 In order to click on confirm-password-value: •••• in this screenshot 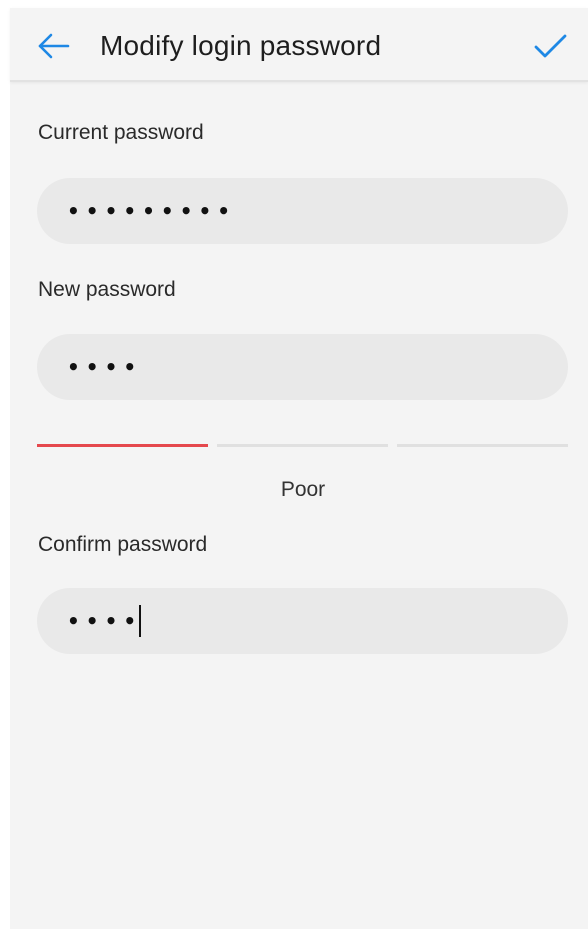, I will do `click(105, 621)`.